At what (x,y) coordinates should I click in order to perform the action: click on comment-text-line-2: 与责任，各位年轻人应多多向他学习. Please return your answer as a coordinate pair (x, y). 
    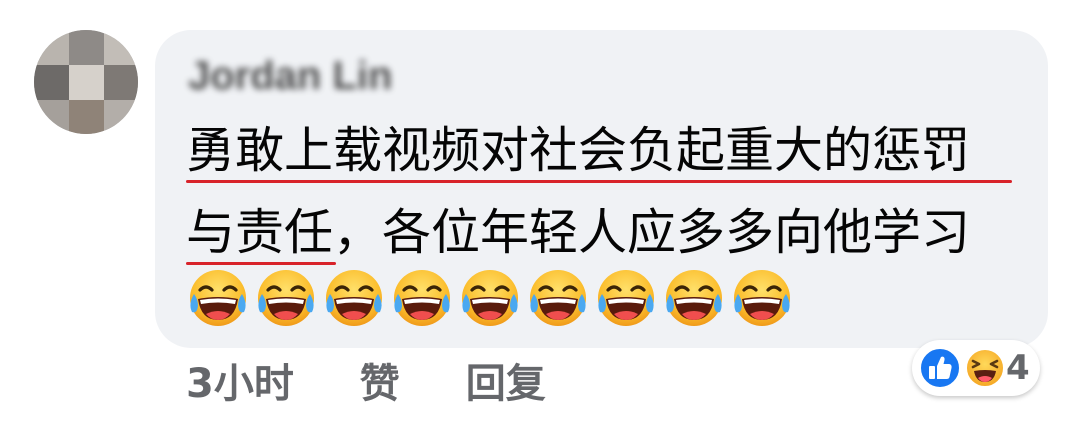
    Looking at the image, I should click on (578, 232).